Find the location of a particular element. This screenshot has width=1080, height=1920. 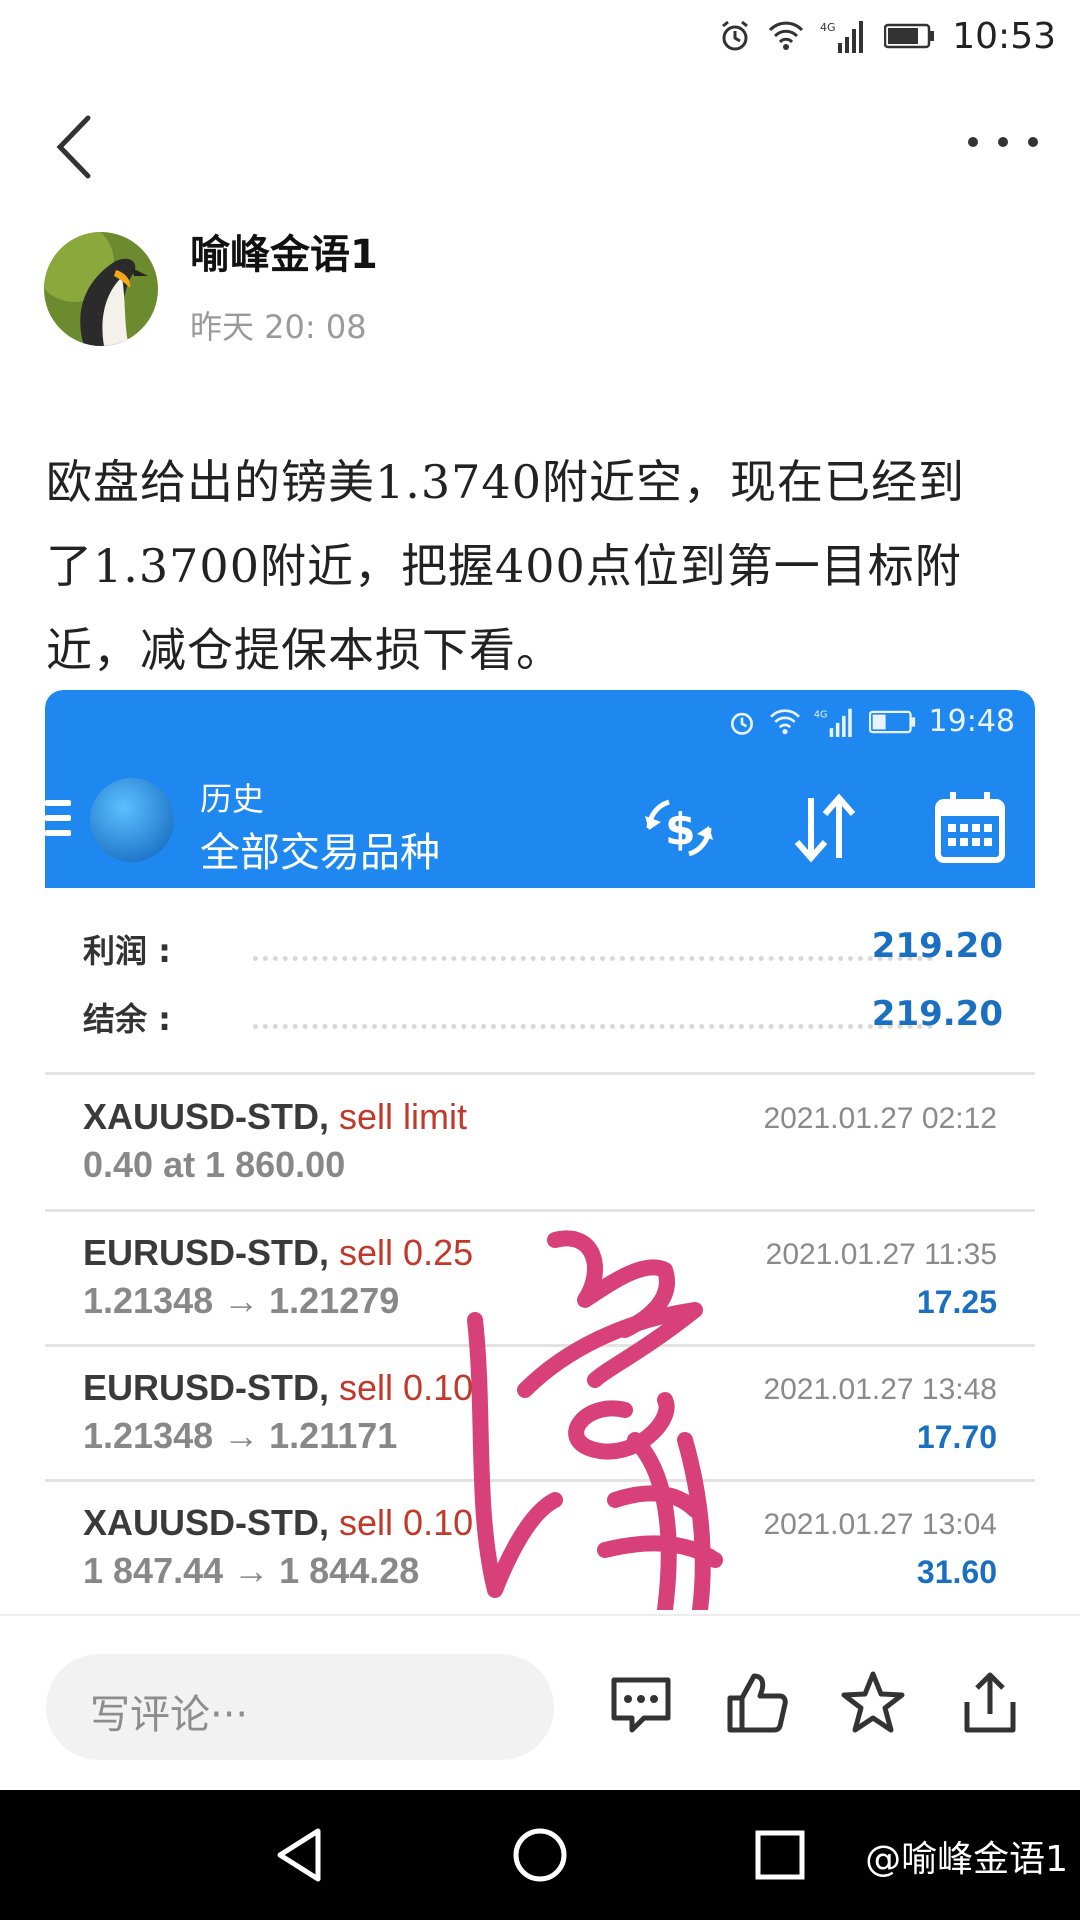

trade-detail: 1 847.44 → 1 844.28 is located at coordinates (251, 1570).